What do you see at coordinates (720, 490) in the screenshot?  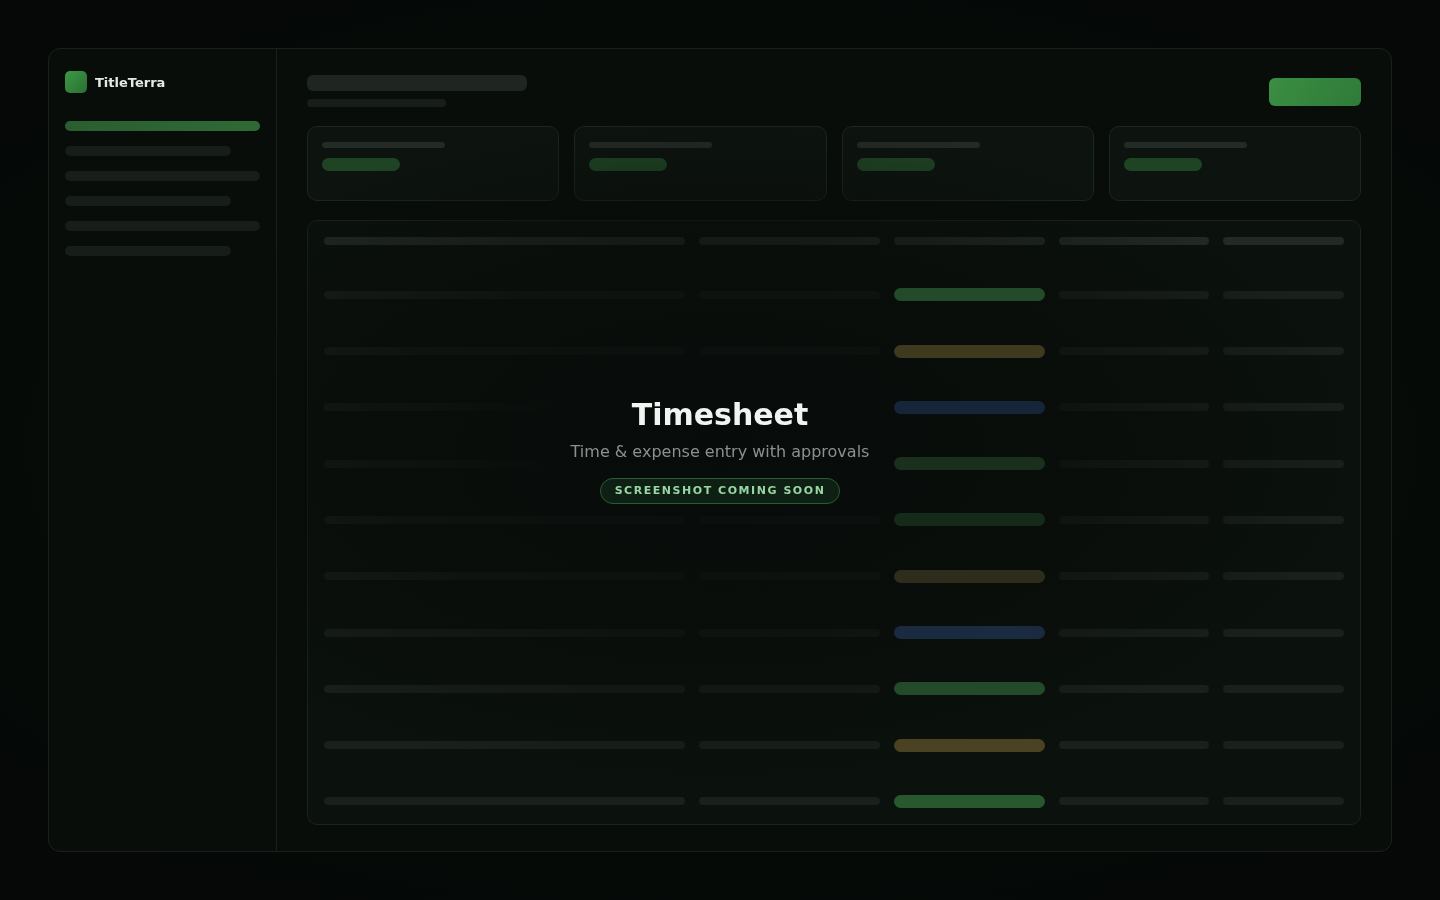 I see `coming-soon-badge: SCREENSHOT COMING SOON` at bounding box center [720, 490].